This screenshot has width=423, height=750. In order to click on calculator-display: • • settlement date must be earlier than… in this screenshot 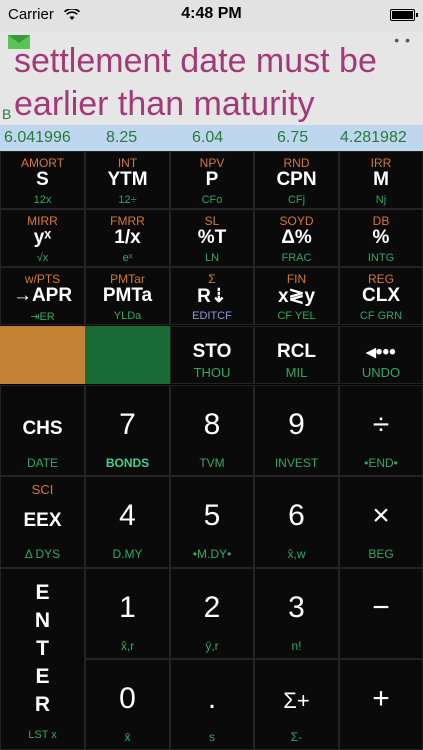, I will do `click(211, 78)`.